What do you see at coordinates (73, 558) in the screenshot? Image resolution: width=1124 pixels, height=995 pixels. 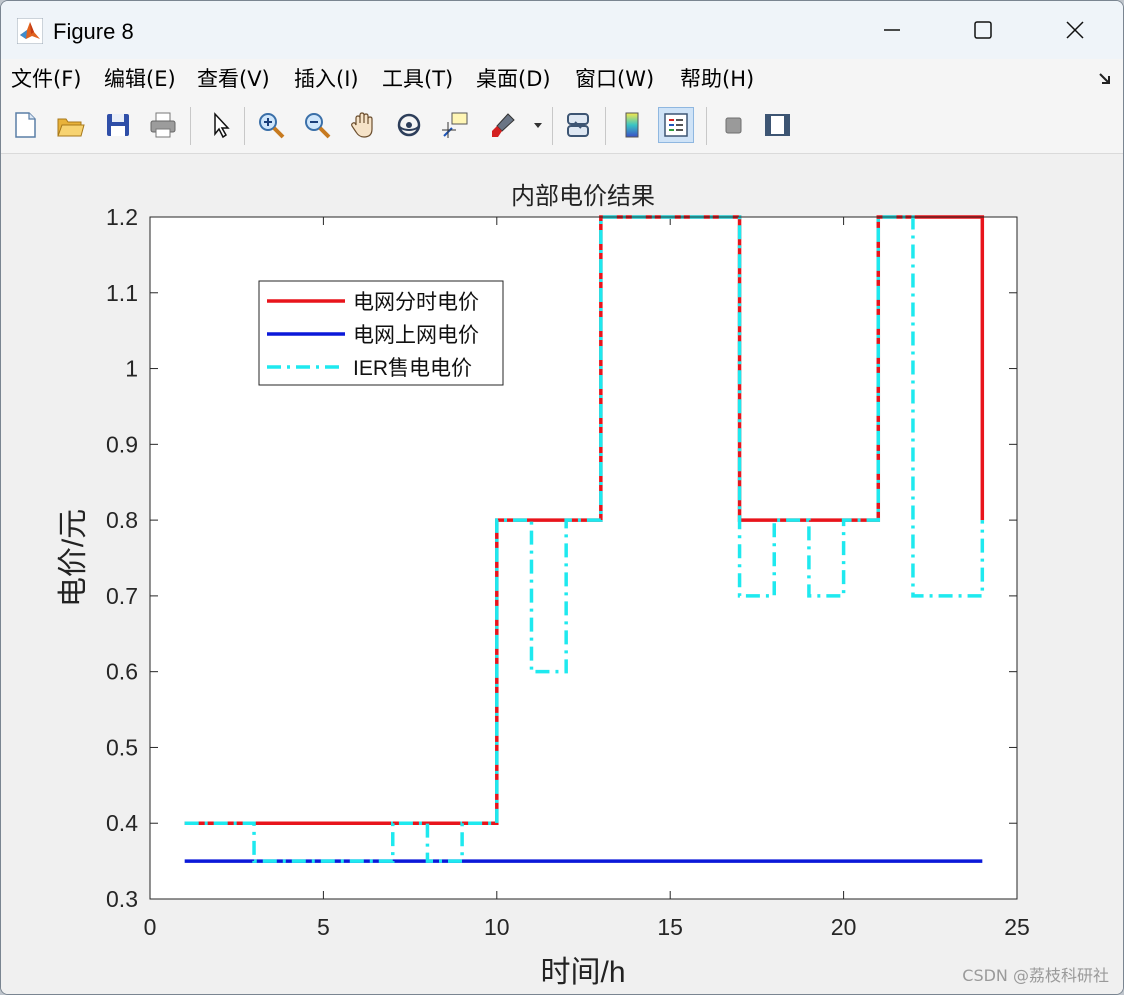 I see `y-axis-label: 电价/元` at bounding box center [73, 558].